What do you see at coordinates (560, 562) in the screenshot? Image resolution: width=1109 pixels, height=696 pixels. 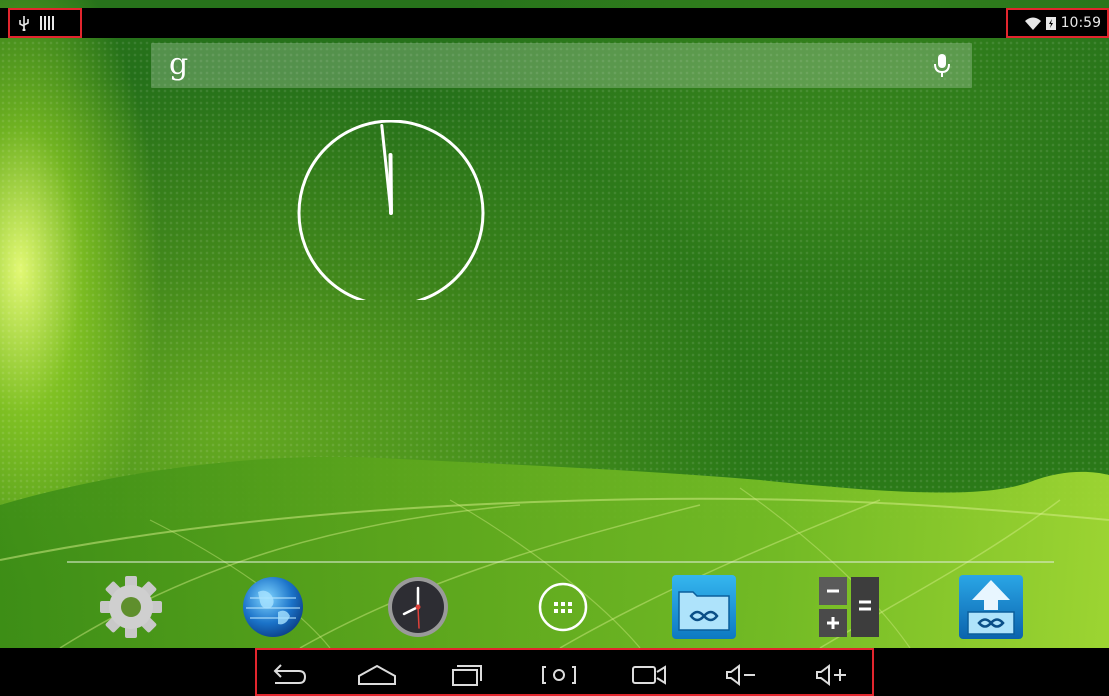 I see `dock-divider` at bounding box center [560, 562].